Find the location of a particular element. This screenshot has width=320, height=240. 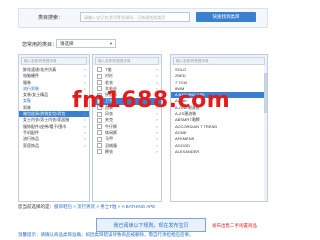

list-item-label: 7.7CM is located at coordinates (181, 82).